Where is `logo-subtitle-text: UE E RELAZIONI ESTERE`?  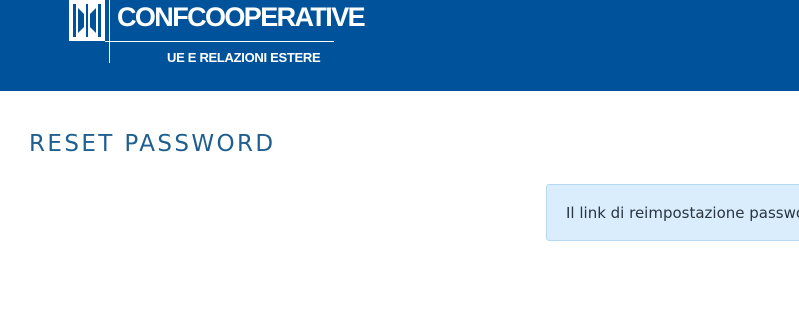
logo-subtitle-text: UE E RELAZIONI ESTERE is located at coordinates (244, 57).